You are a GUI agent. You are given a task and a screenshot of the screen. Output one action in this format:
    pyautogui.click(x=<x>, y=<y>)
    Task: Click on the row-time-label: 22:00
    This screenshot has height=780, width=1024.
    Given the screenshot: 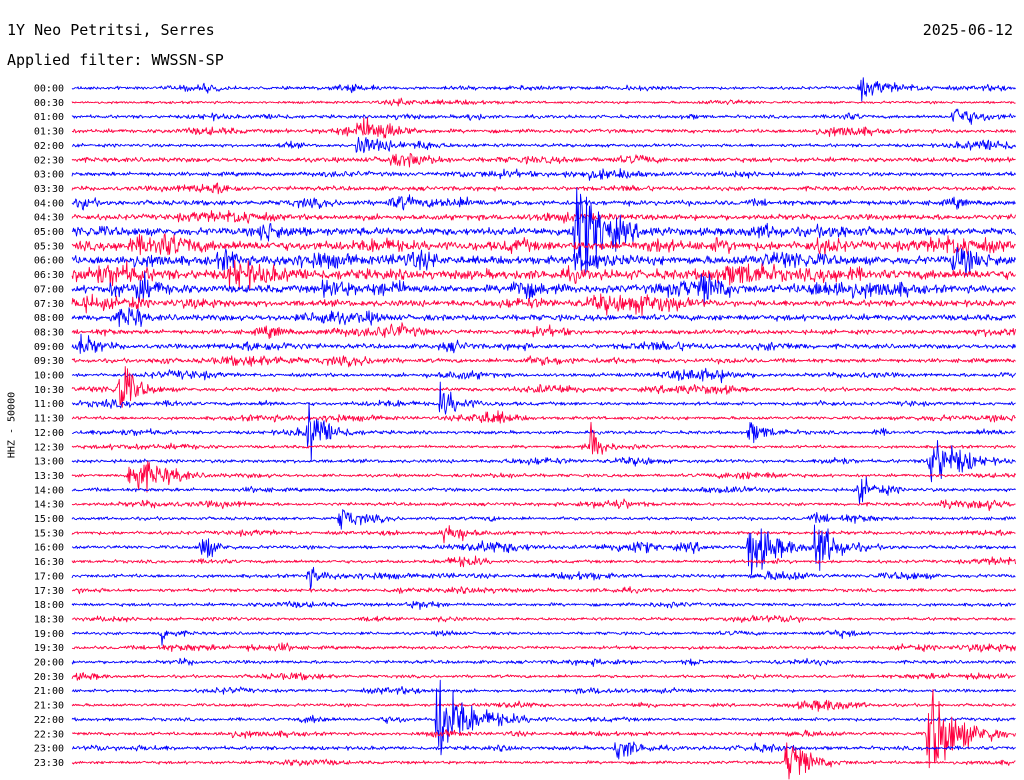 What is the action you would take?
    pyautogui.click(x=49, y=720)
    